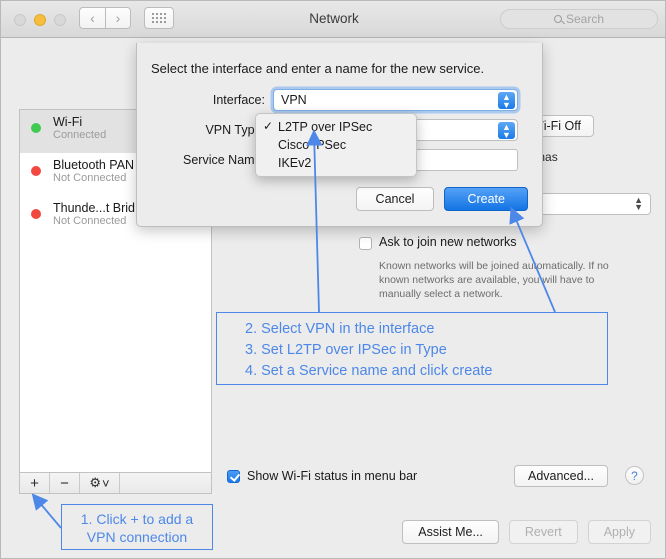 The image size is (666, 559). I want to click on annotation-click-plus-box: 1. Click + to add a VPN connection, so click(137, 527).